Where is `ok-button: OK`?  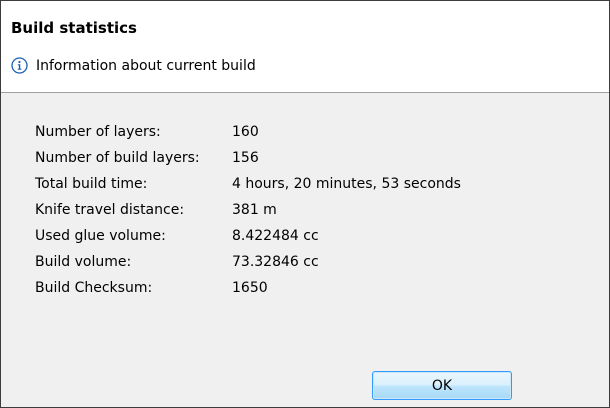 ok-button: OK is located at coordinates (442, 385).